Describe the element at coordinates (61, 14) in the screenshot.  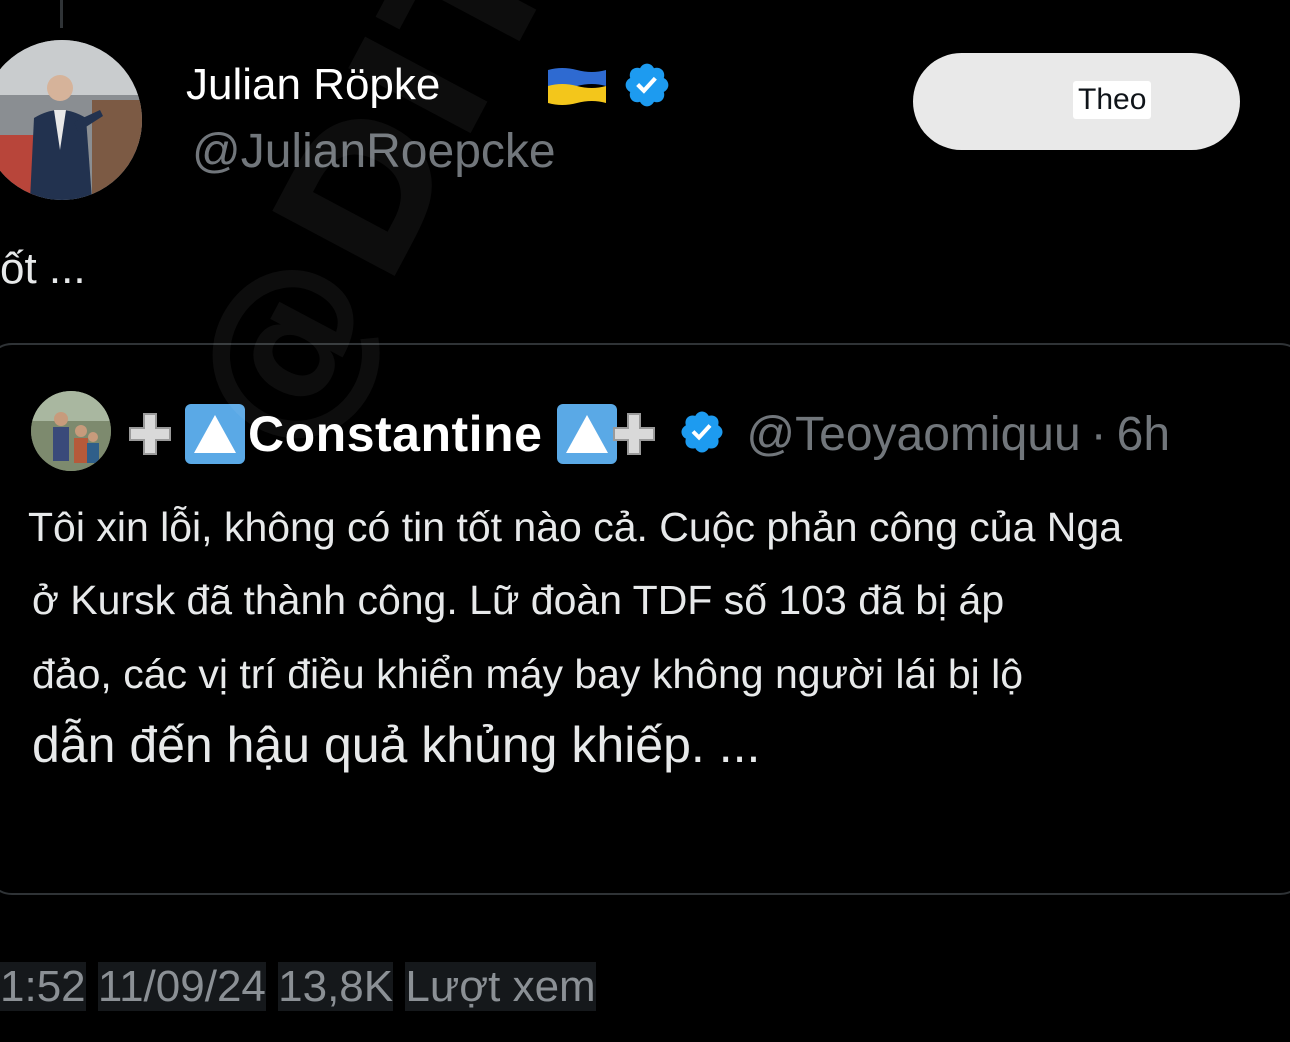
I see `thread-connector-line` at that location.